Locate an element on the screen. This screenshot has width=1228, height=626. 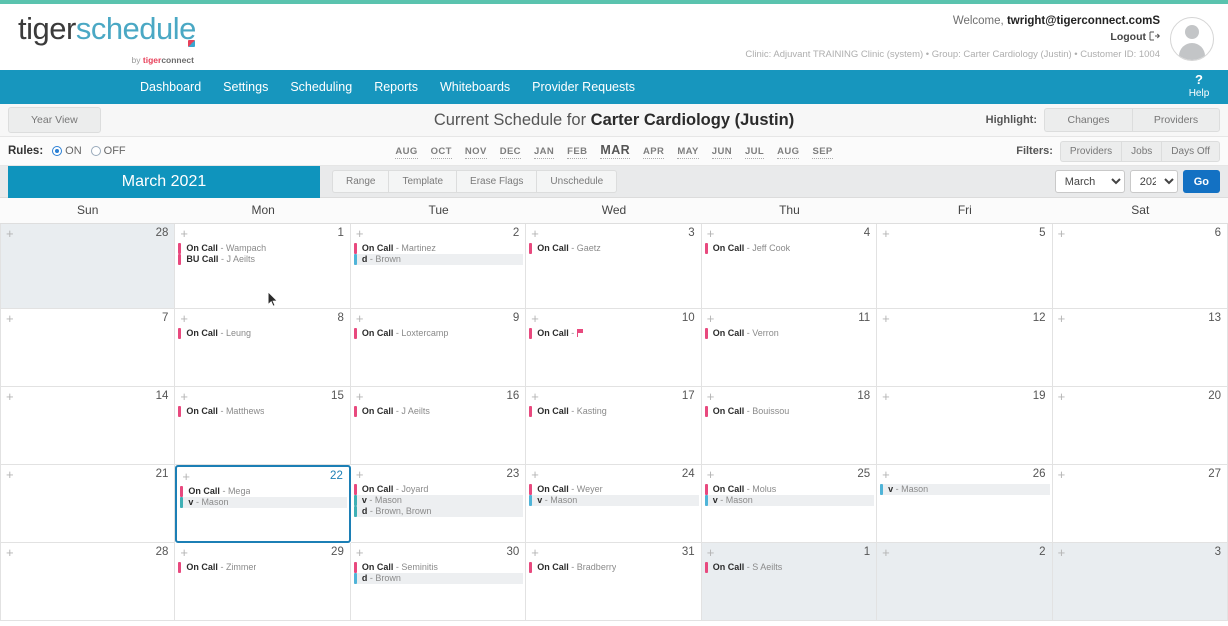
calendar-day-cell: +22 On Call - Mega v - Mason is located at coordinates (263, 504).